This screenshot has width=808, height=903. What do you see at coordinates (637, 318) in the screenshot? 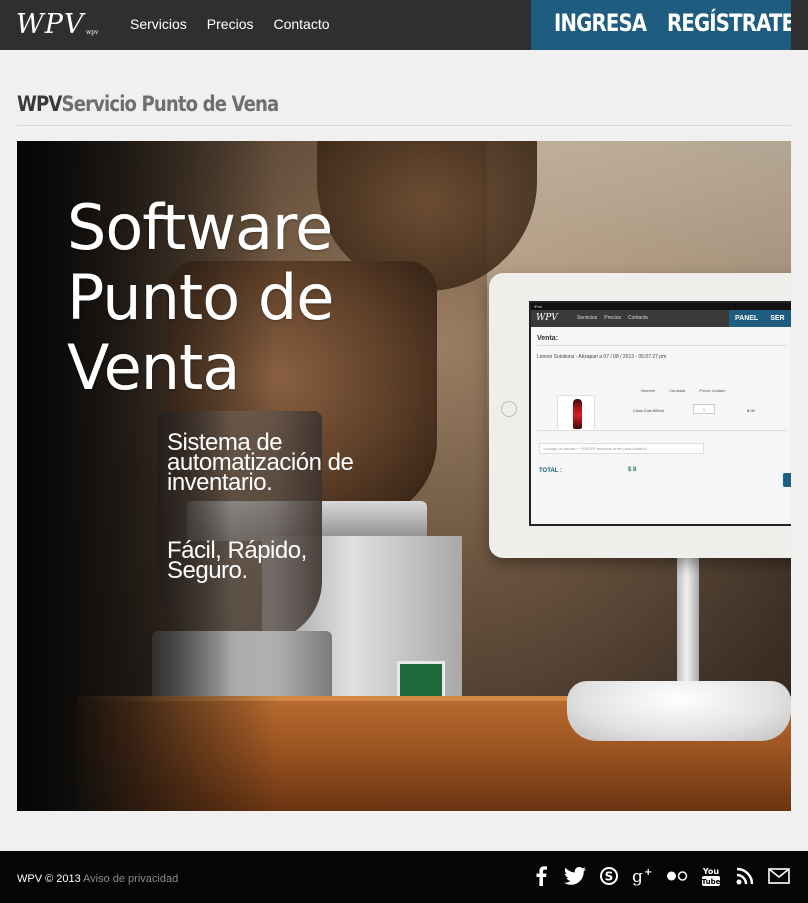
I see `screen-nav-contacto: Contacto` at bounding box center [637, 318].